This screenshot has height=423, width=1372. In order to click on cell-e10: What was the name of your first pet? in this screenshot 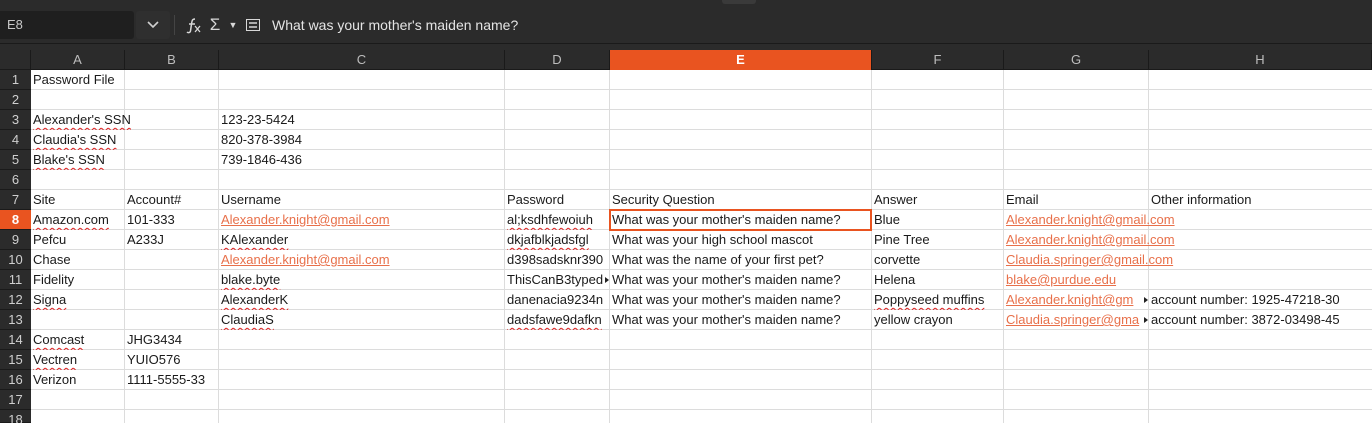, I will do `click(740, 260)`.